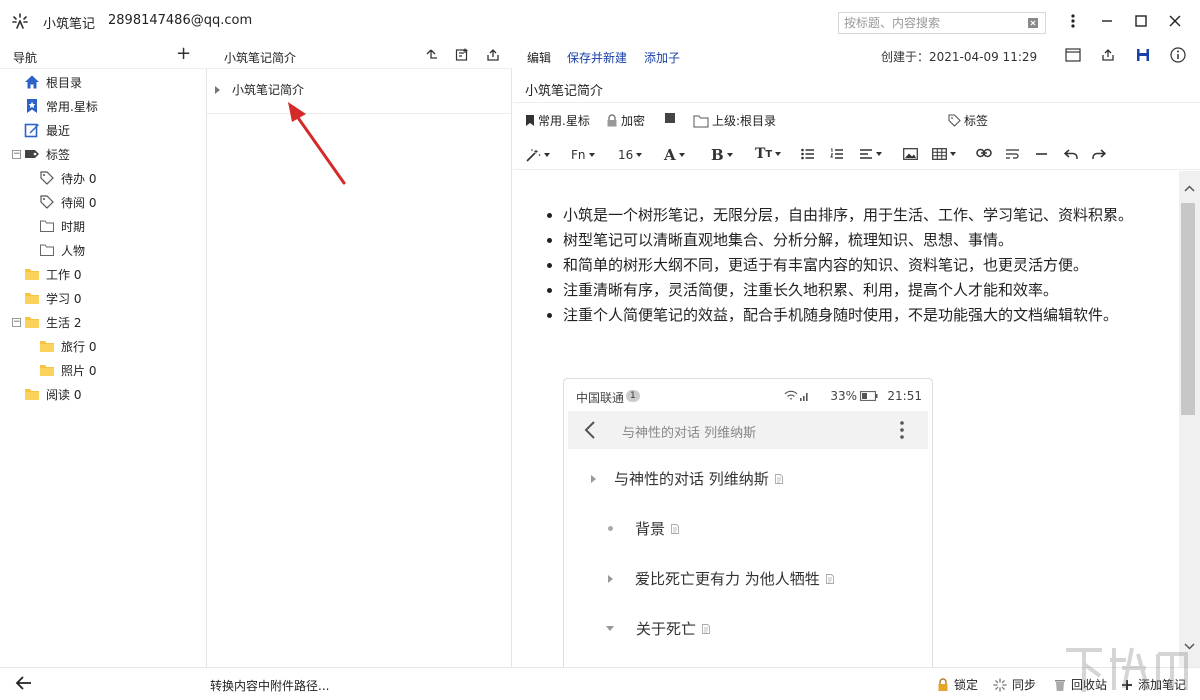 The width and height of the screenshot is (1200, 700). Describe the element at coordinates (904, 396) in the screenshot. I see `phone-time: 21:51` at that location.